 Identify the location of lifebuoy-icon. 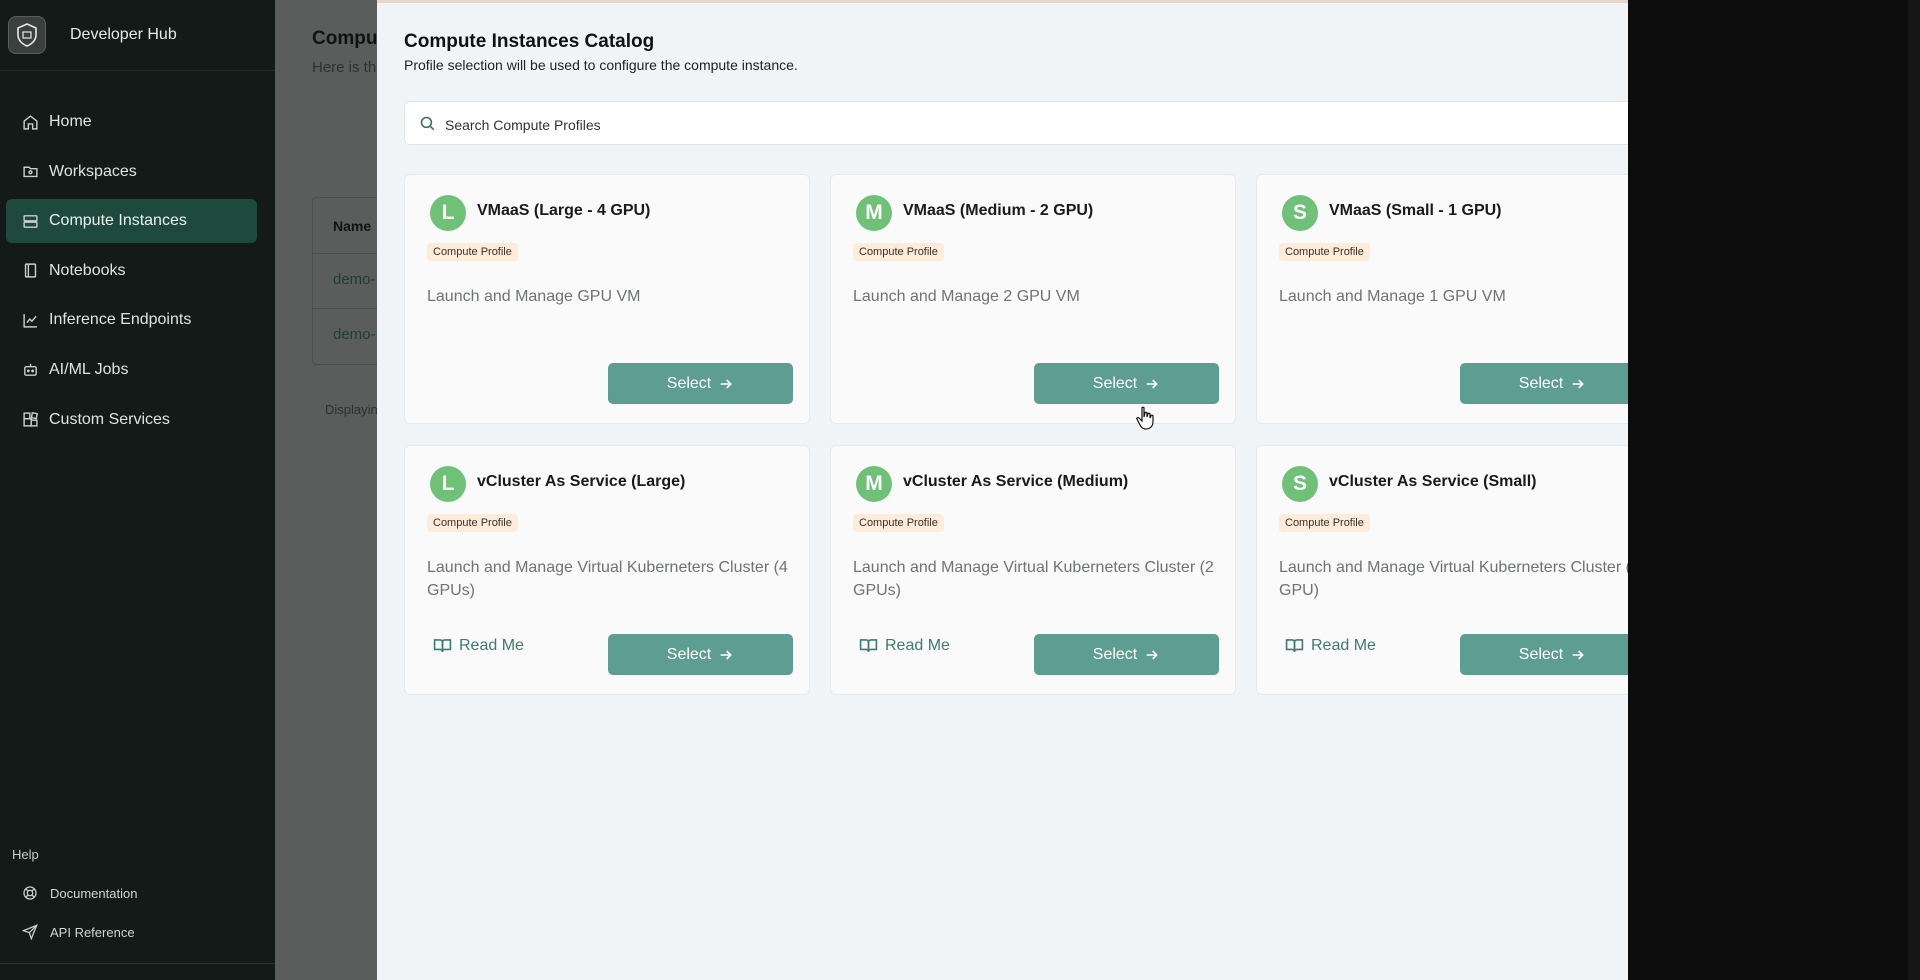
(30, 893).